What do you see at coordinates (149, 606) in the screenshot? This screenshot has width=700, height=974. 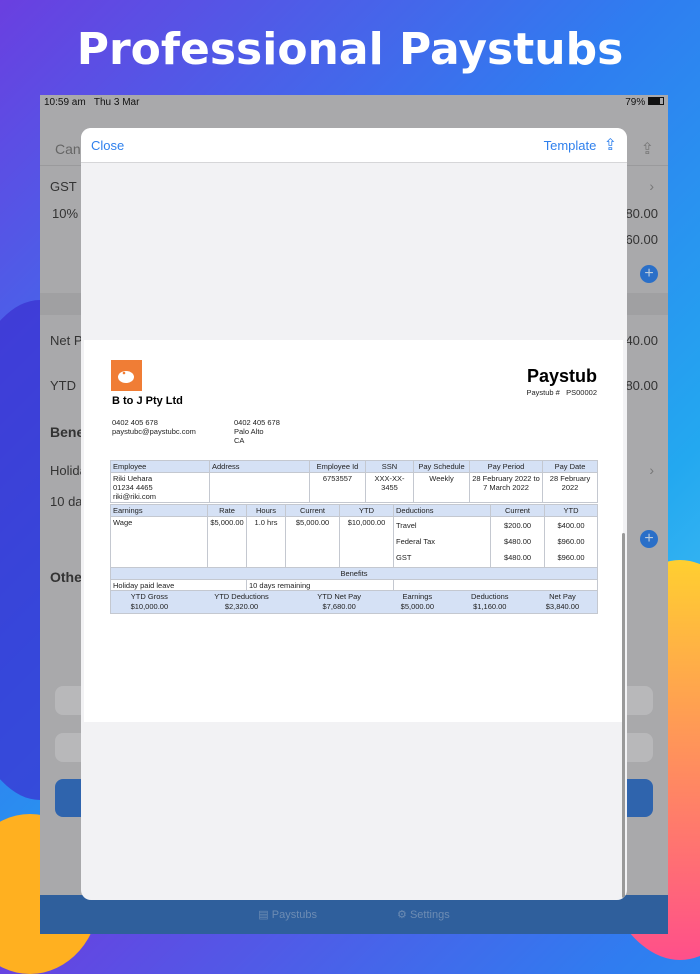 I see `summary-value: $10,000.00` at bounding box center [149, 606].